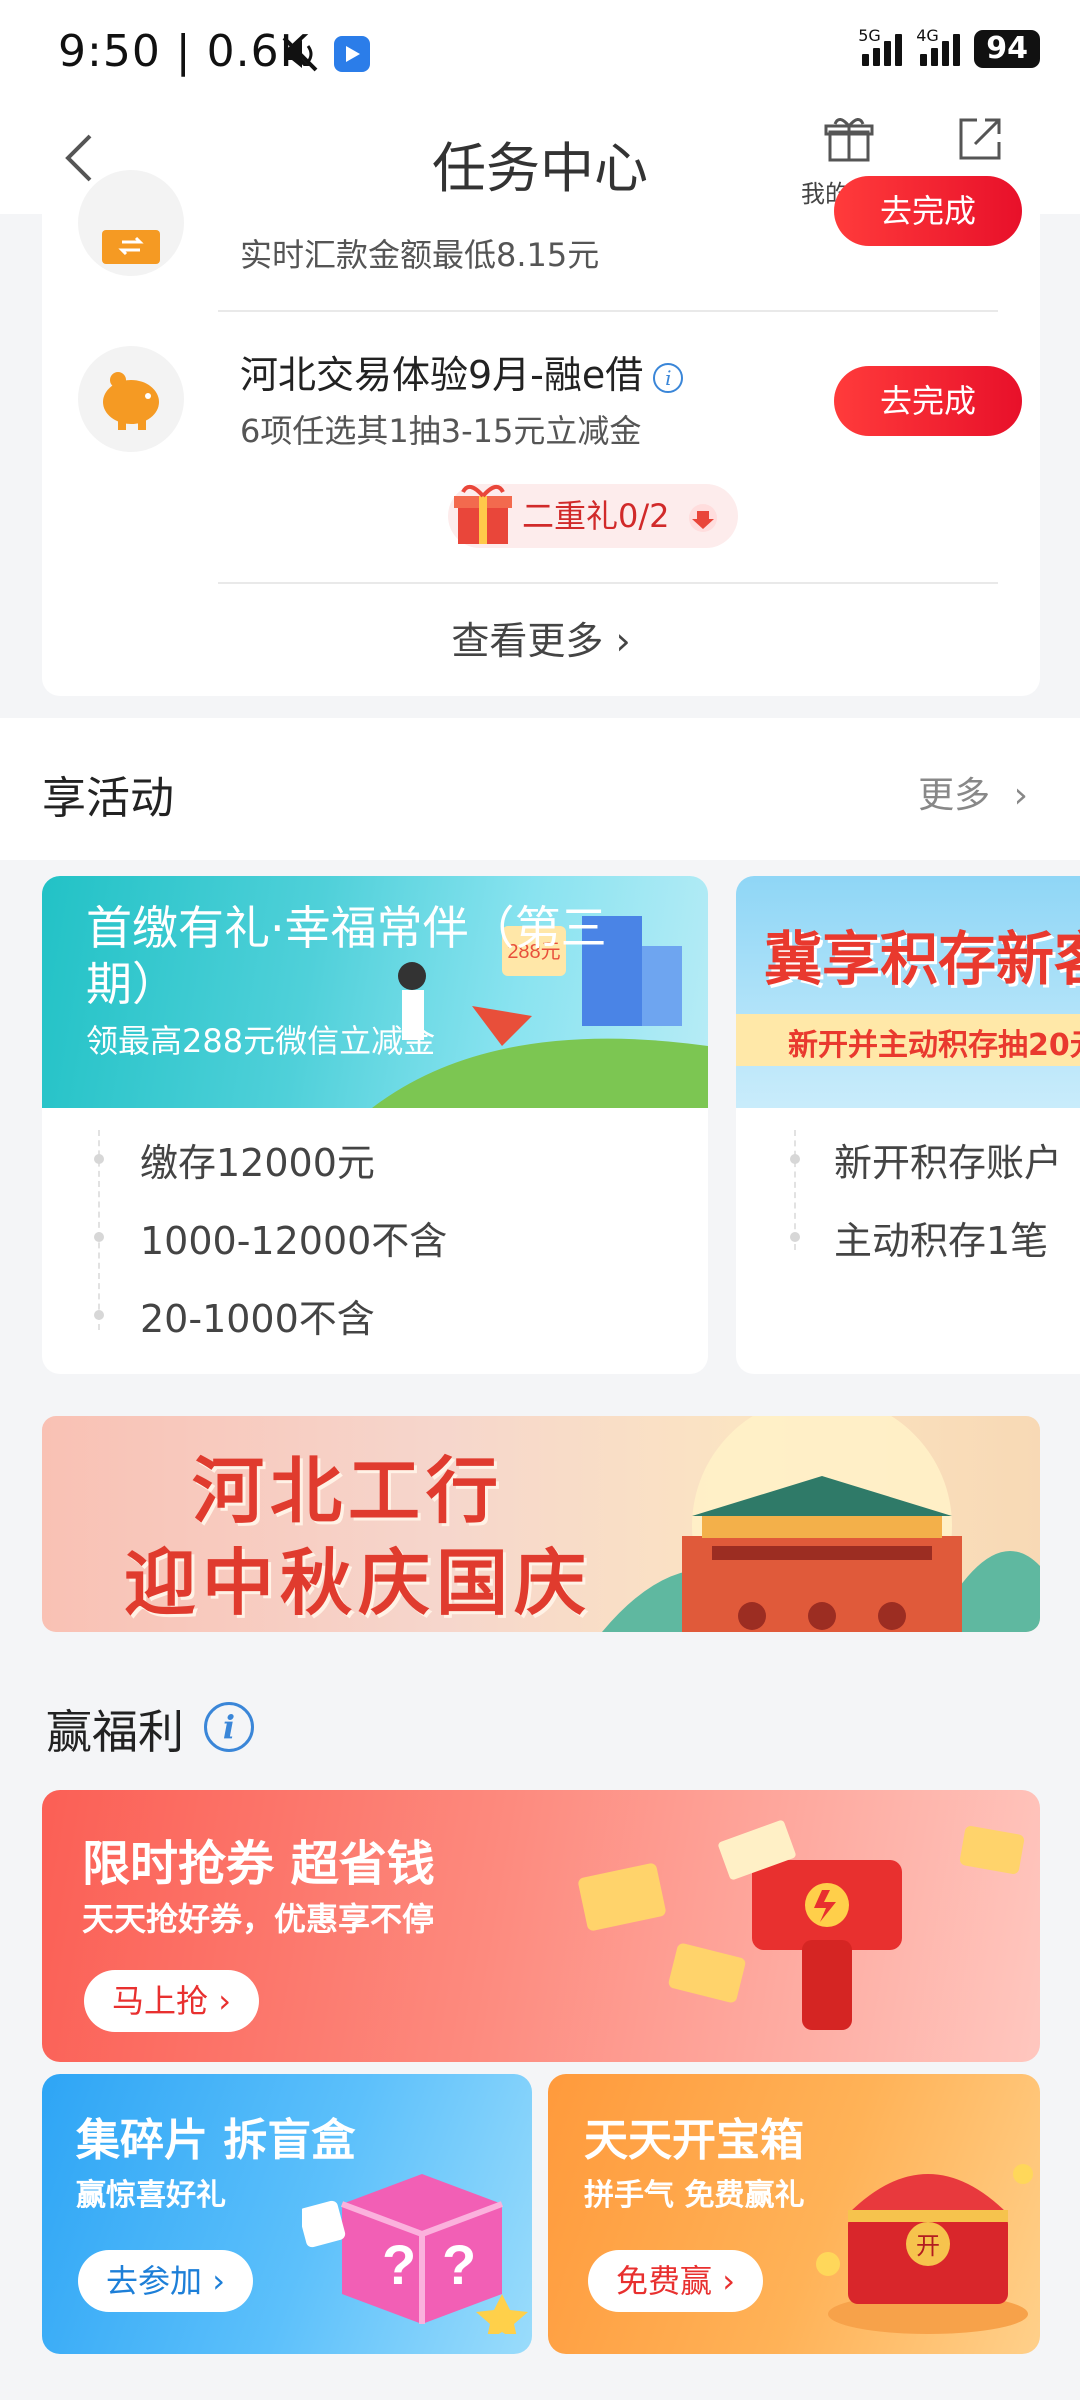 The width and height of the screenshot is (1080, 2400). I want to click on battery-level: 94, so click(1007, 49).